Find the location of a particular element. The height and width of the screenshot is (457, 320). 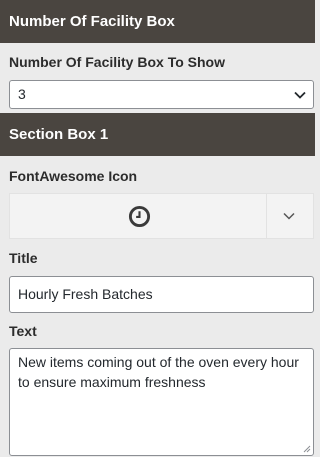

resize-handle-icon is located at coordinates (306, 448).